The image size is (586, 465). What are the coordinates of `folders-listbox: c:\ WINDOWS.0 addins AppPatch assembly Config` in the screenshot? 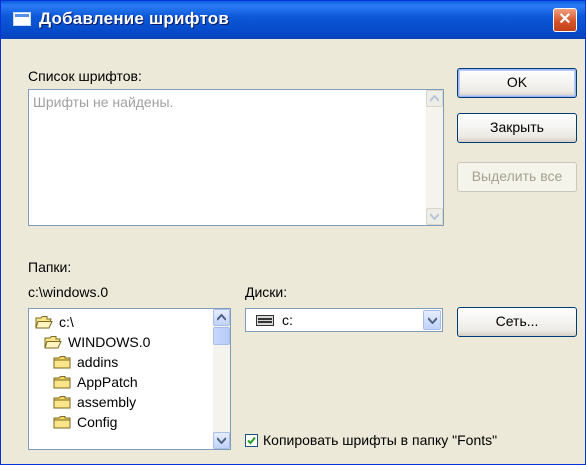 It's located at (129, 379).